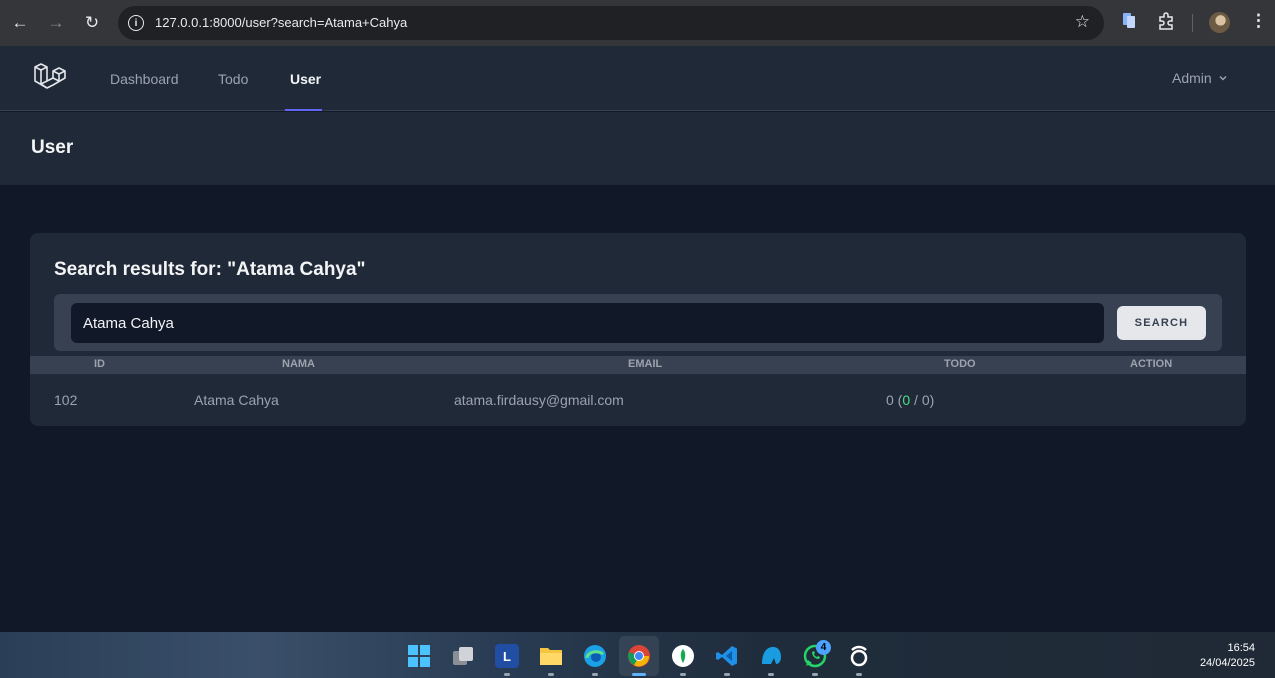  What do you see at coordinates (303, 110) in the screenshot?
I see `active-nav-indicator` at bounding box center [303, 110].